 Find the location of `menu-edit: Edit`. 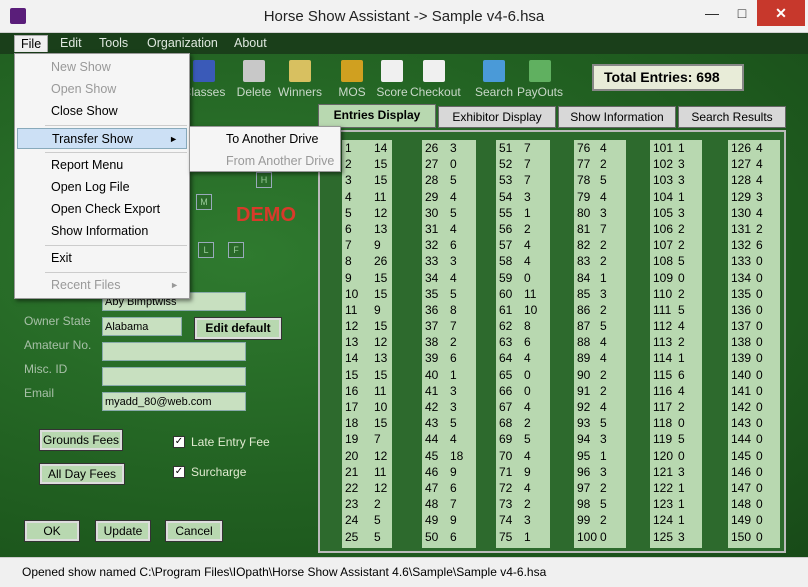

menu-edit: Edit is located at coordinates (71, 43).